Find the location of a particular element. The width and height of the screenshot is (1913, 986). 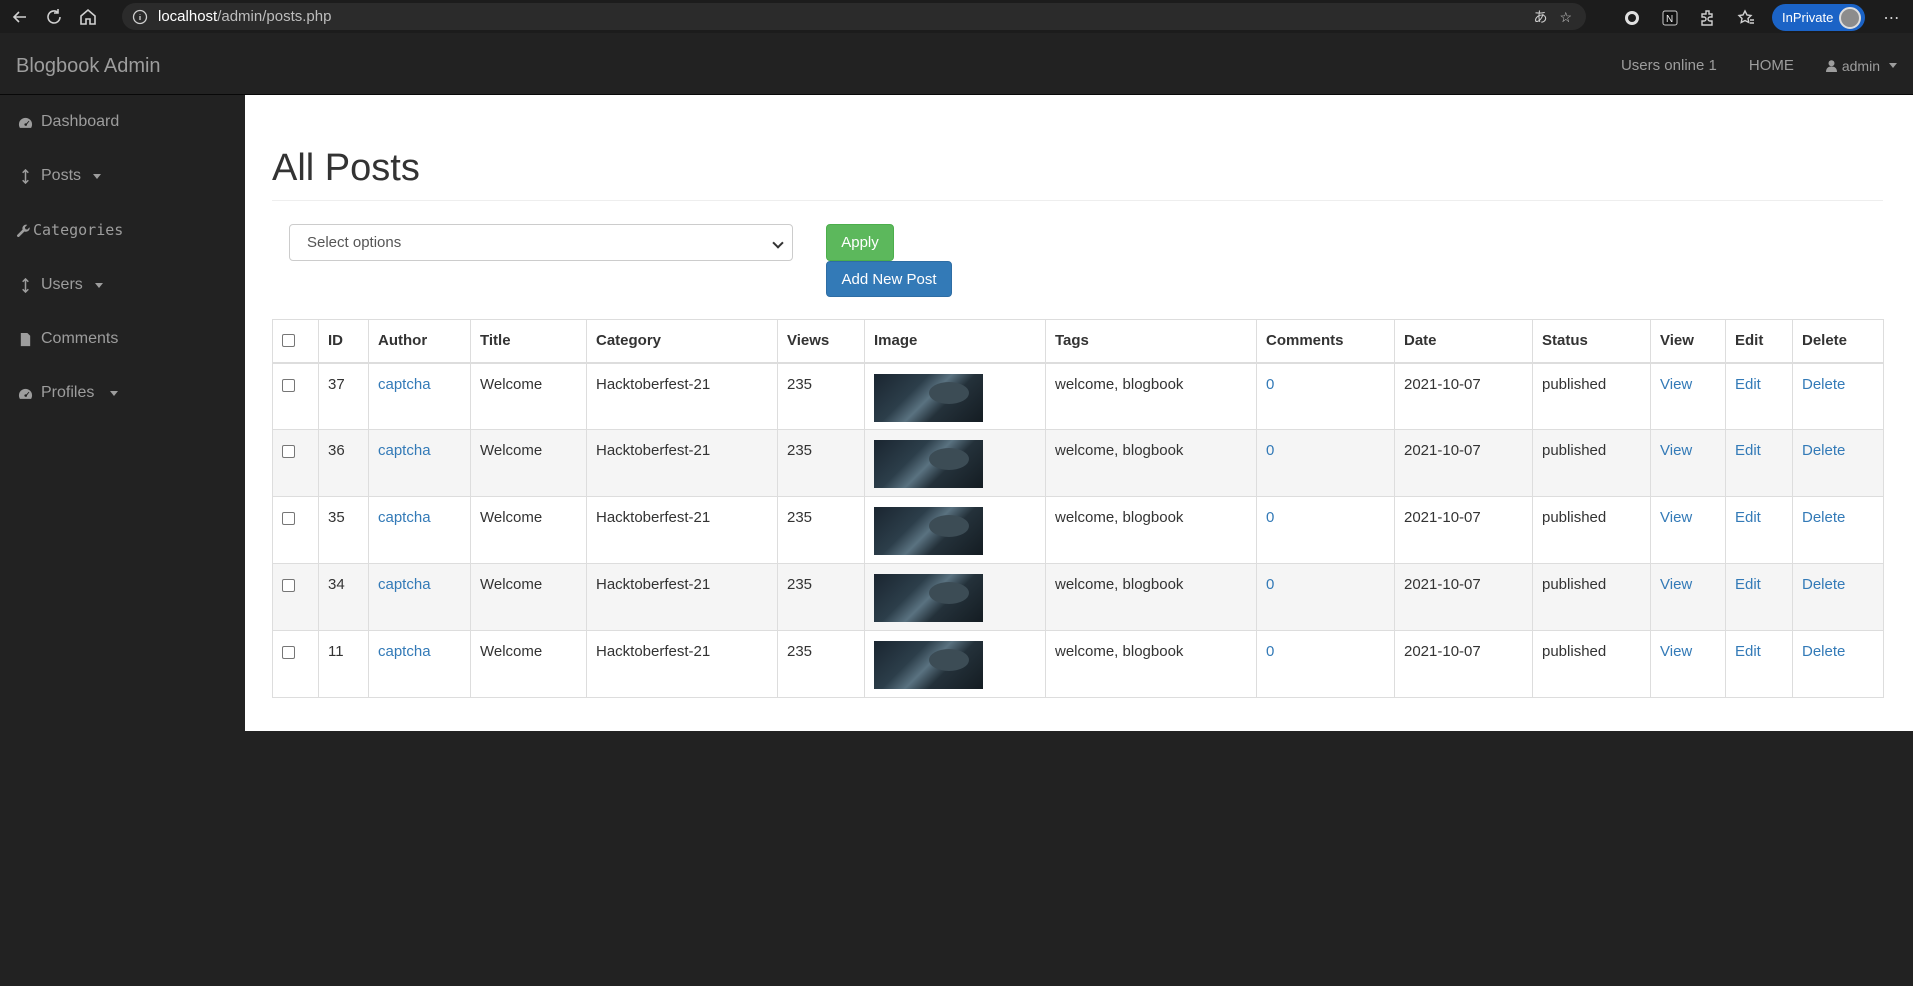

home-icon is located at coordinates (88, 17).